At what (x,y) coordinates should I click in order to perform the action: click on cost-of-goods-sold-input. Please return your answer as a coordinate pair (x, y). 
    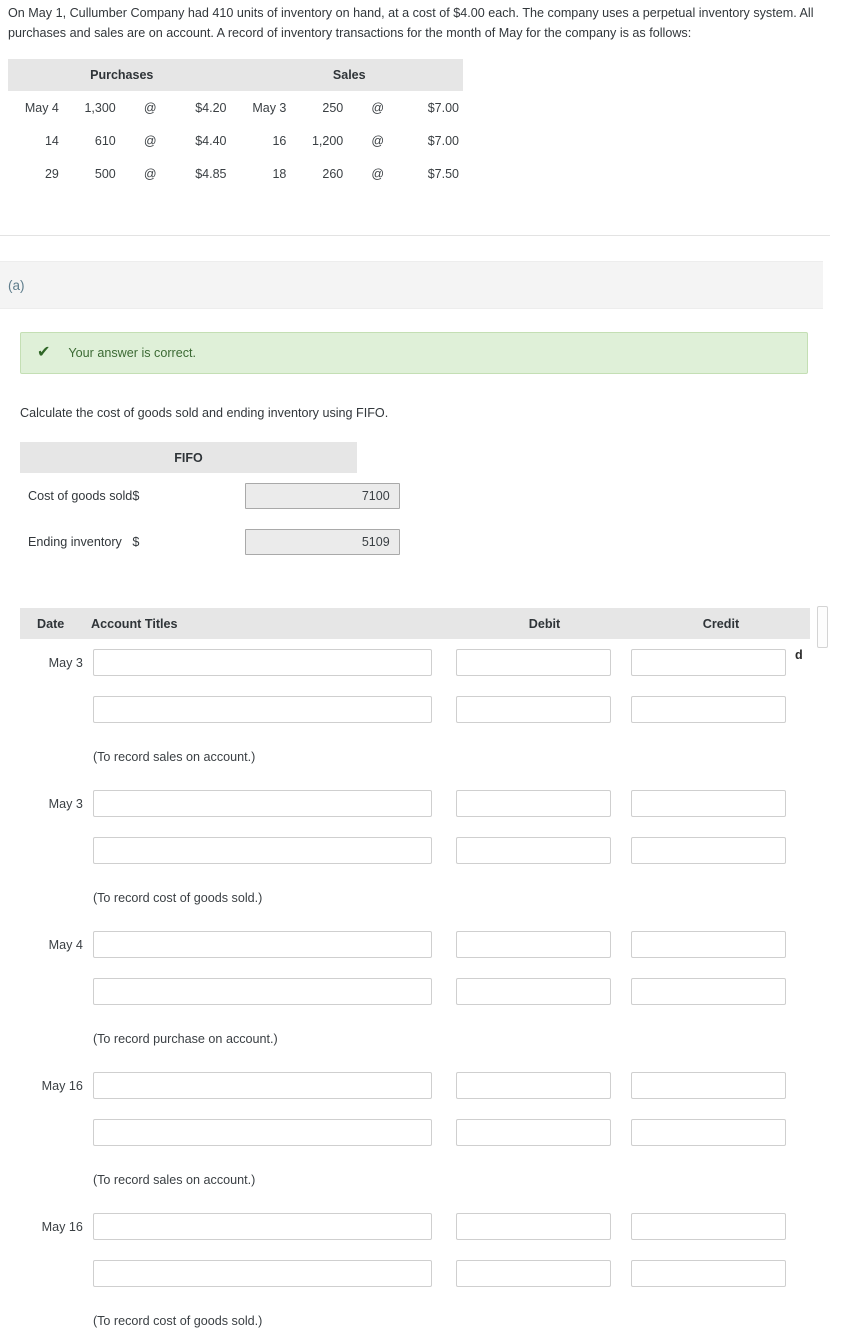
    Looking at the image, I should click on (322, 496).